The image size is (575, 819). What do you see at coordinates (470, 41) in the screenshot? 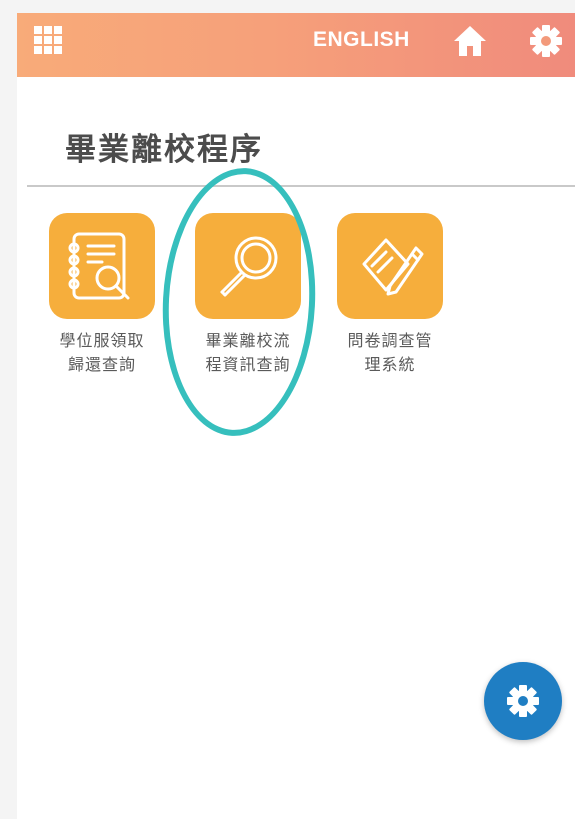
I see `home-icon` at bounding box center [470, 41].